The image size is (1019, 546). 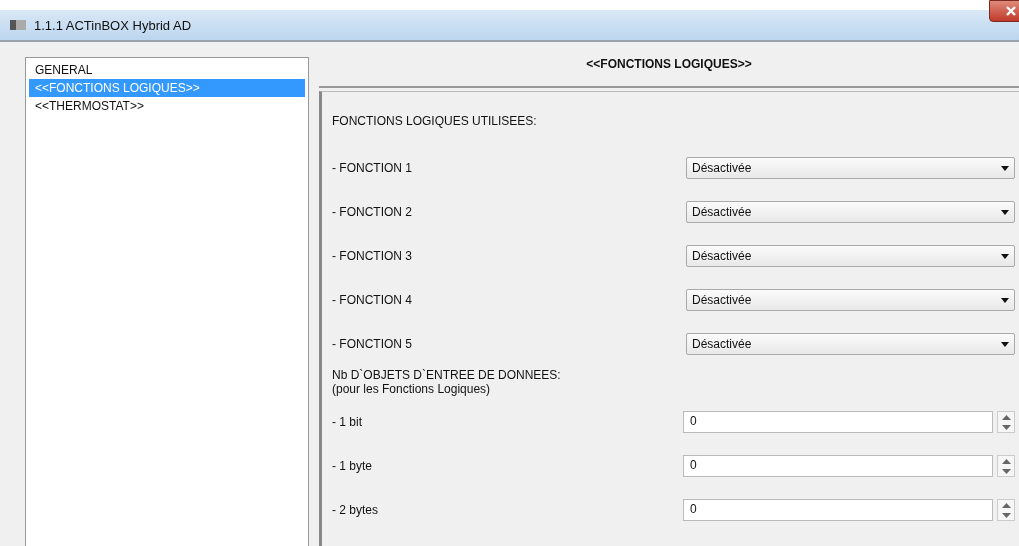 What do you see at coordinates (372, 344) in the screenshot?
I see `field-label: - FONCTION 5` at bounding box center [372, 344].